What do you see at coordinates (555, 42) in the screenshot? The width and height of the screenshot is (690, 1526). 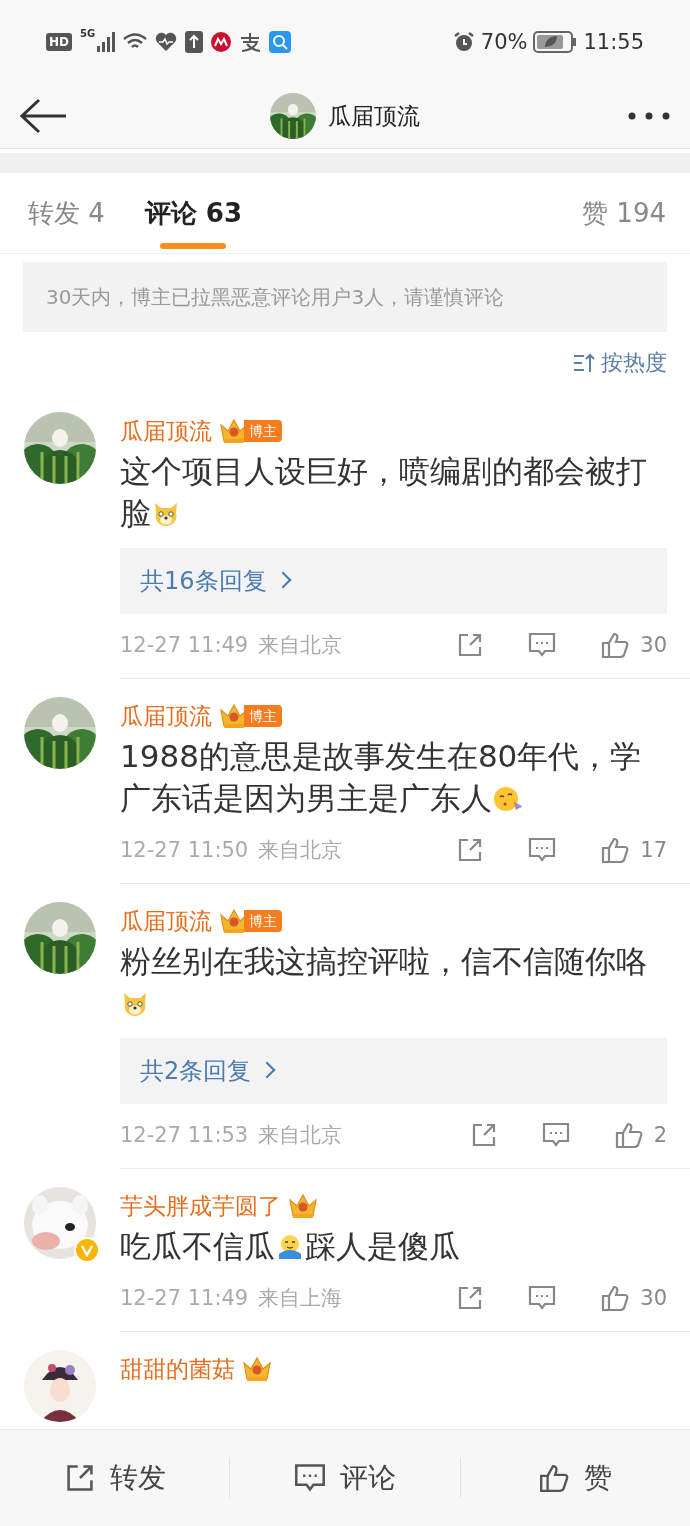 I see `battery-icon` at bounding box center [555, 42].